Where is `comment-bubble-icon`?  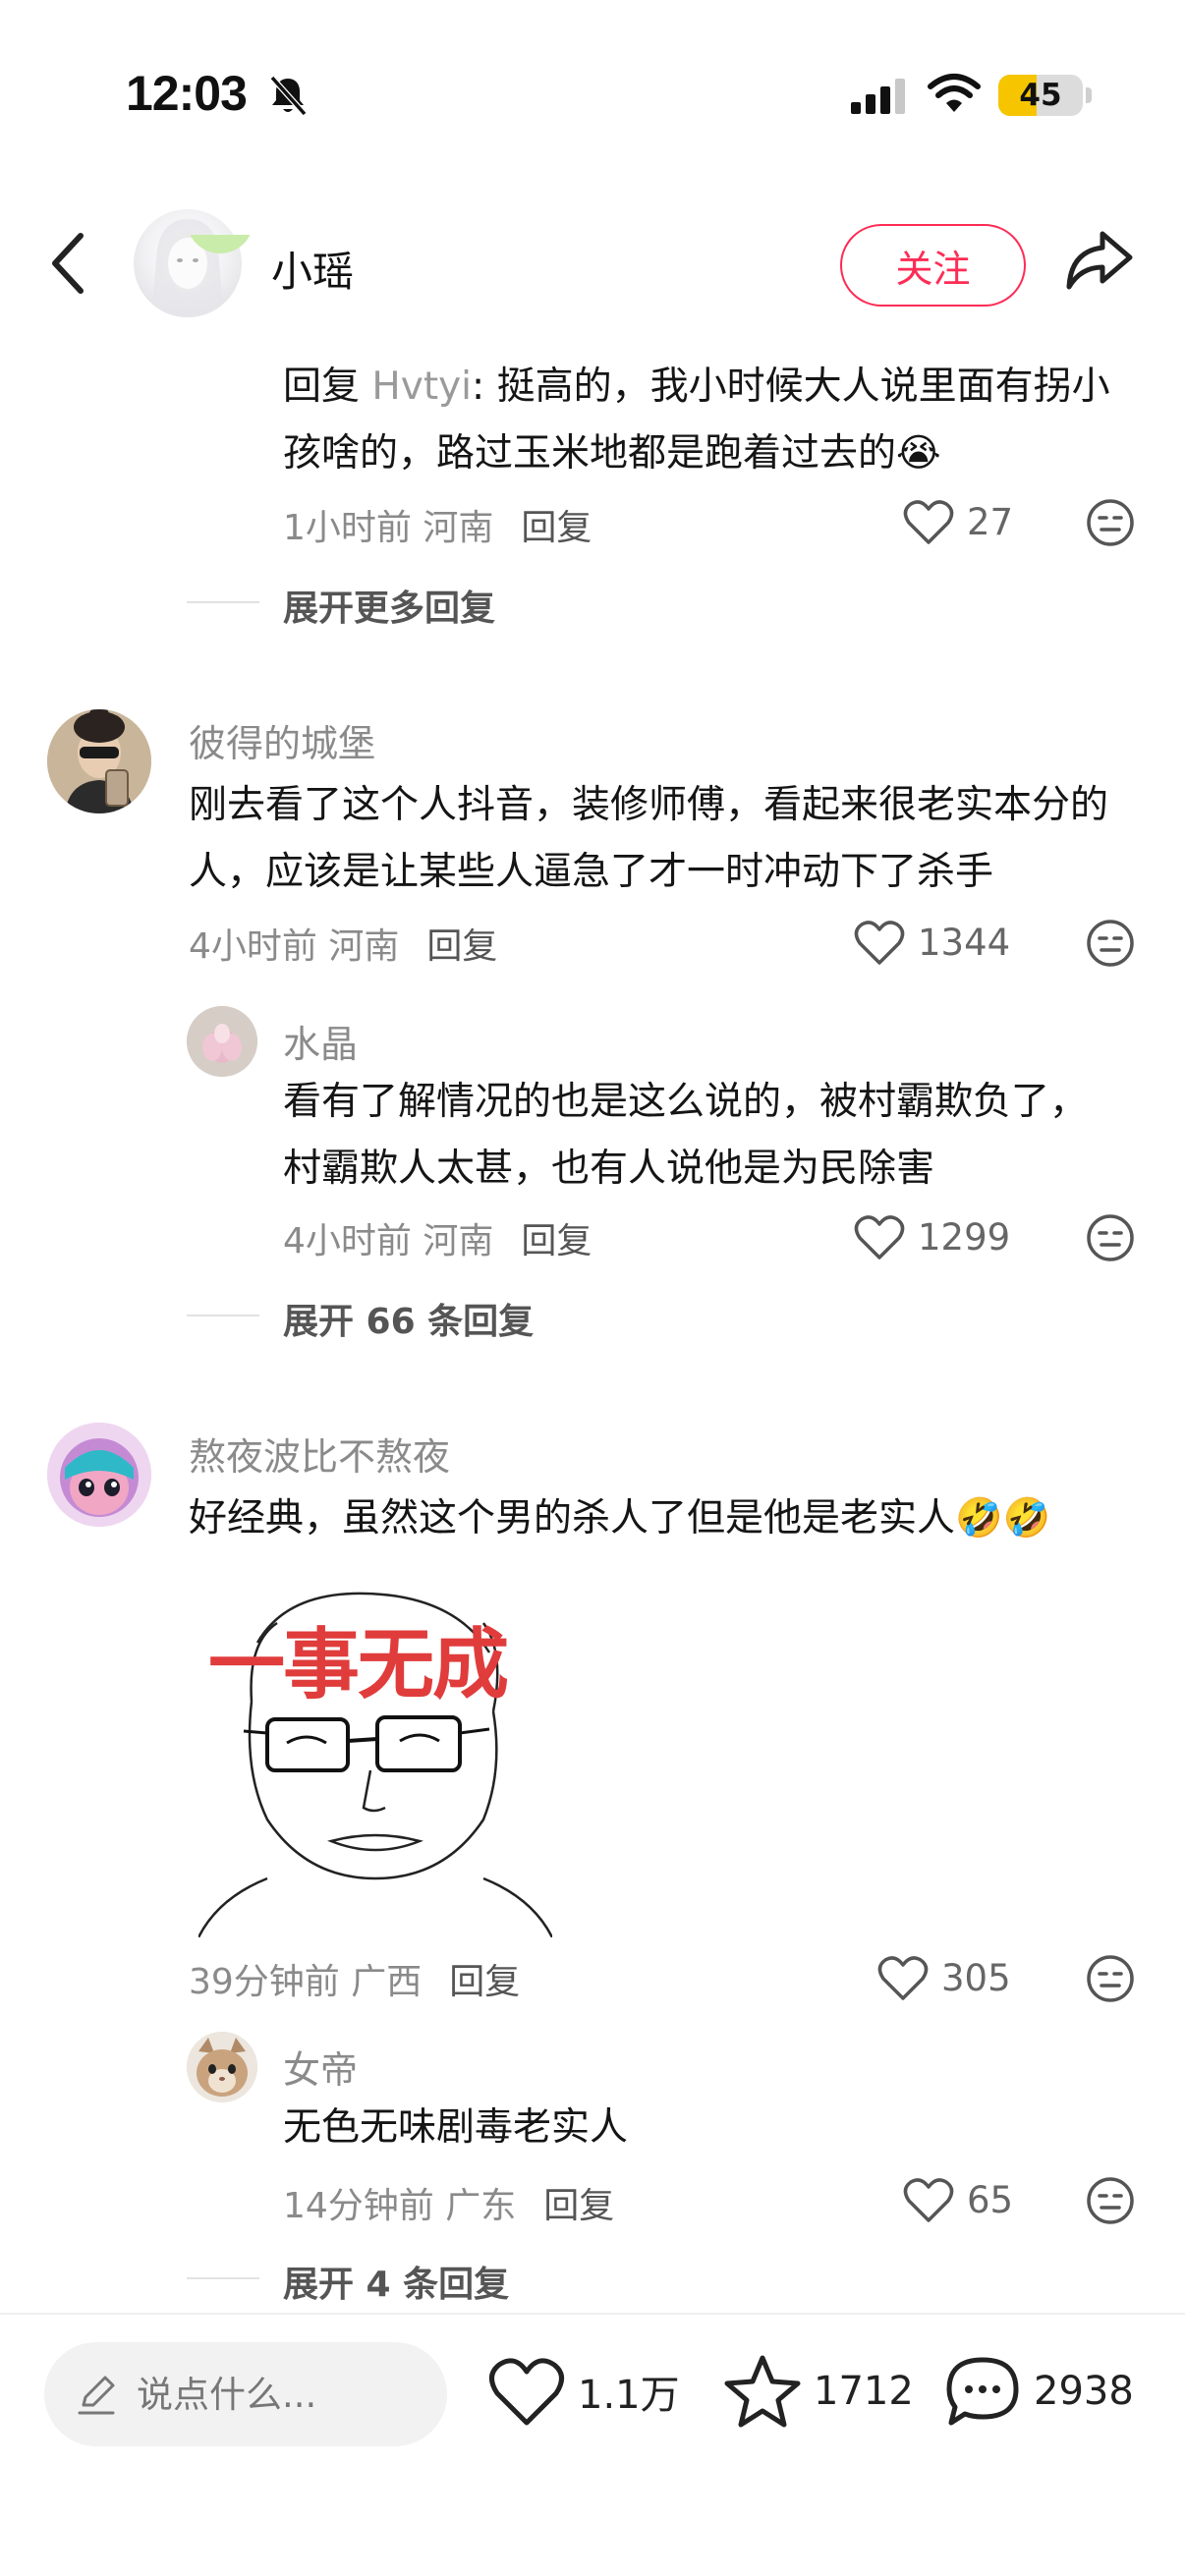 comment-bubble-icon is located at coordinates (983, 2391).